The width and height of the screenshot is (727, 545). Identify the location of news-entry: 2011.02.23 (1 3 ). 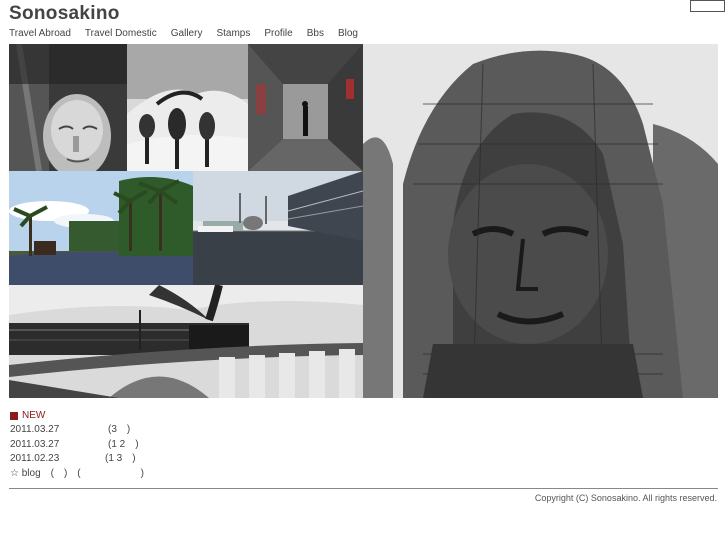
(210, 459).